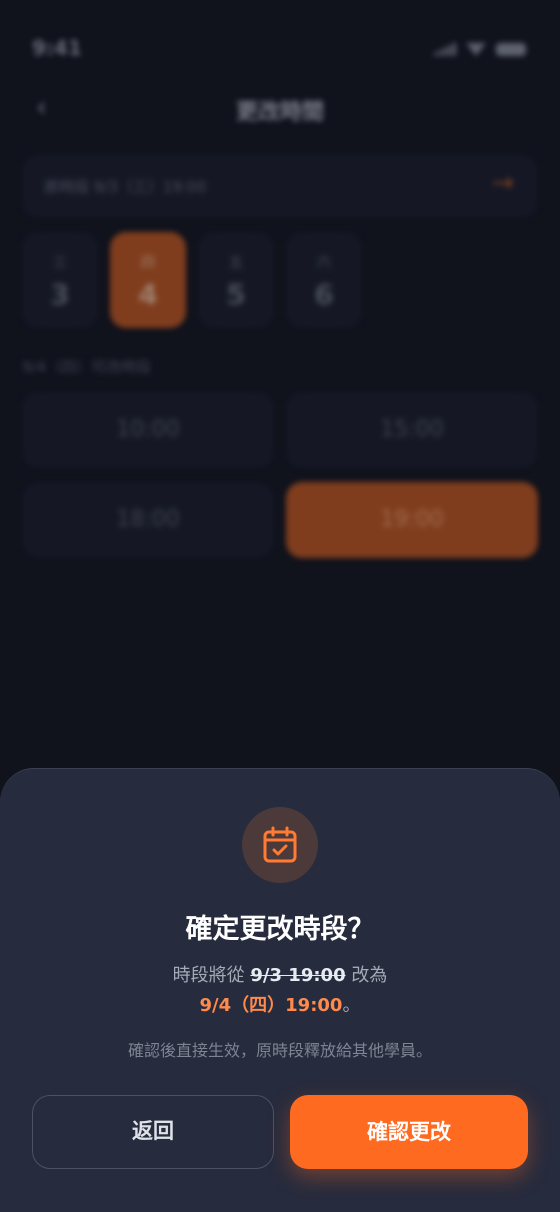 The height and width of the screenshot is (1212, 560). Describe the element at coordinates (351, 1005) in the screenshot. I see `period: 。` at that location.